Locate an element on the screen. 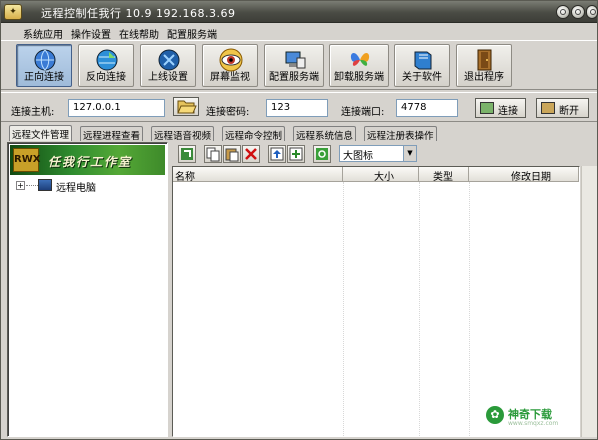 This screenshot has width=598, height=440. watermark-logo-icon: ✿ is located at coordinates (495, 415).